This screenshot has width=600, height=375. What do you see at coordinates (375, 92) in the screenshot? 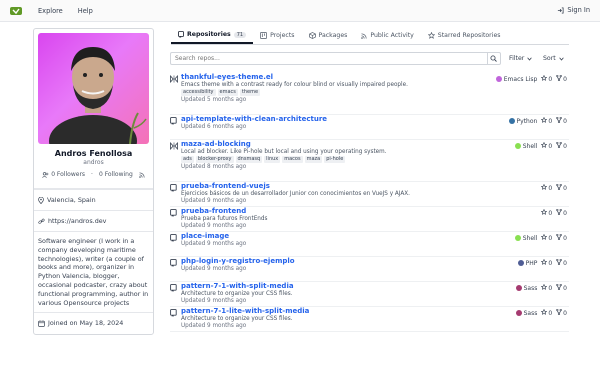
I see `topic-list: accessibility emacs theme` at bounding box center [375, 92].